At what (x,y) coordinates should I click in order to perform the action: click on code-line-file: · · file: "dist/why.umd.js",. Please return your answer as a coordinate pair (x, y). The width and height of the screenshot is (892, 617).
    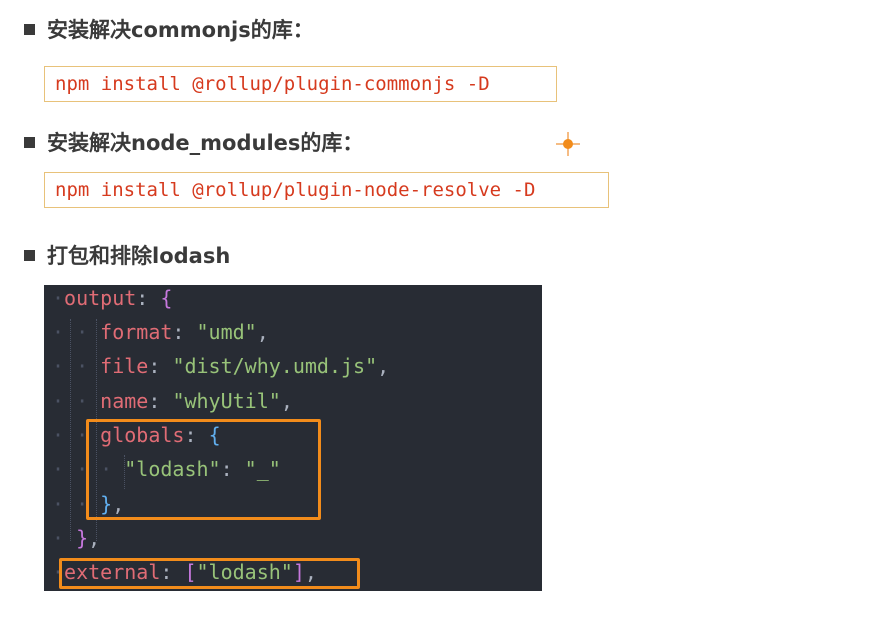
    Looking at the image, I should click on (221, 366).